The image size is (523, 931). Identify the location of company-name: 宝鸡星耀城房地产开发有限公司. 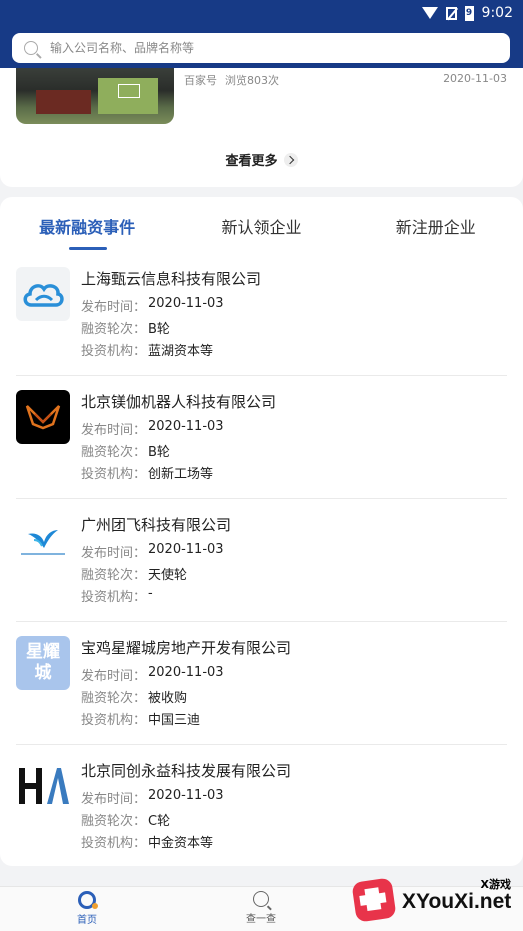
(186, 648).